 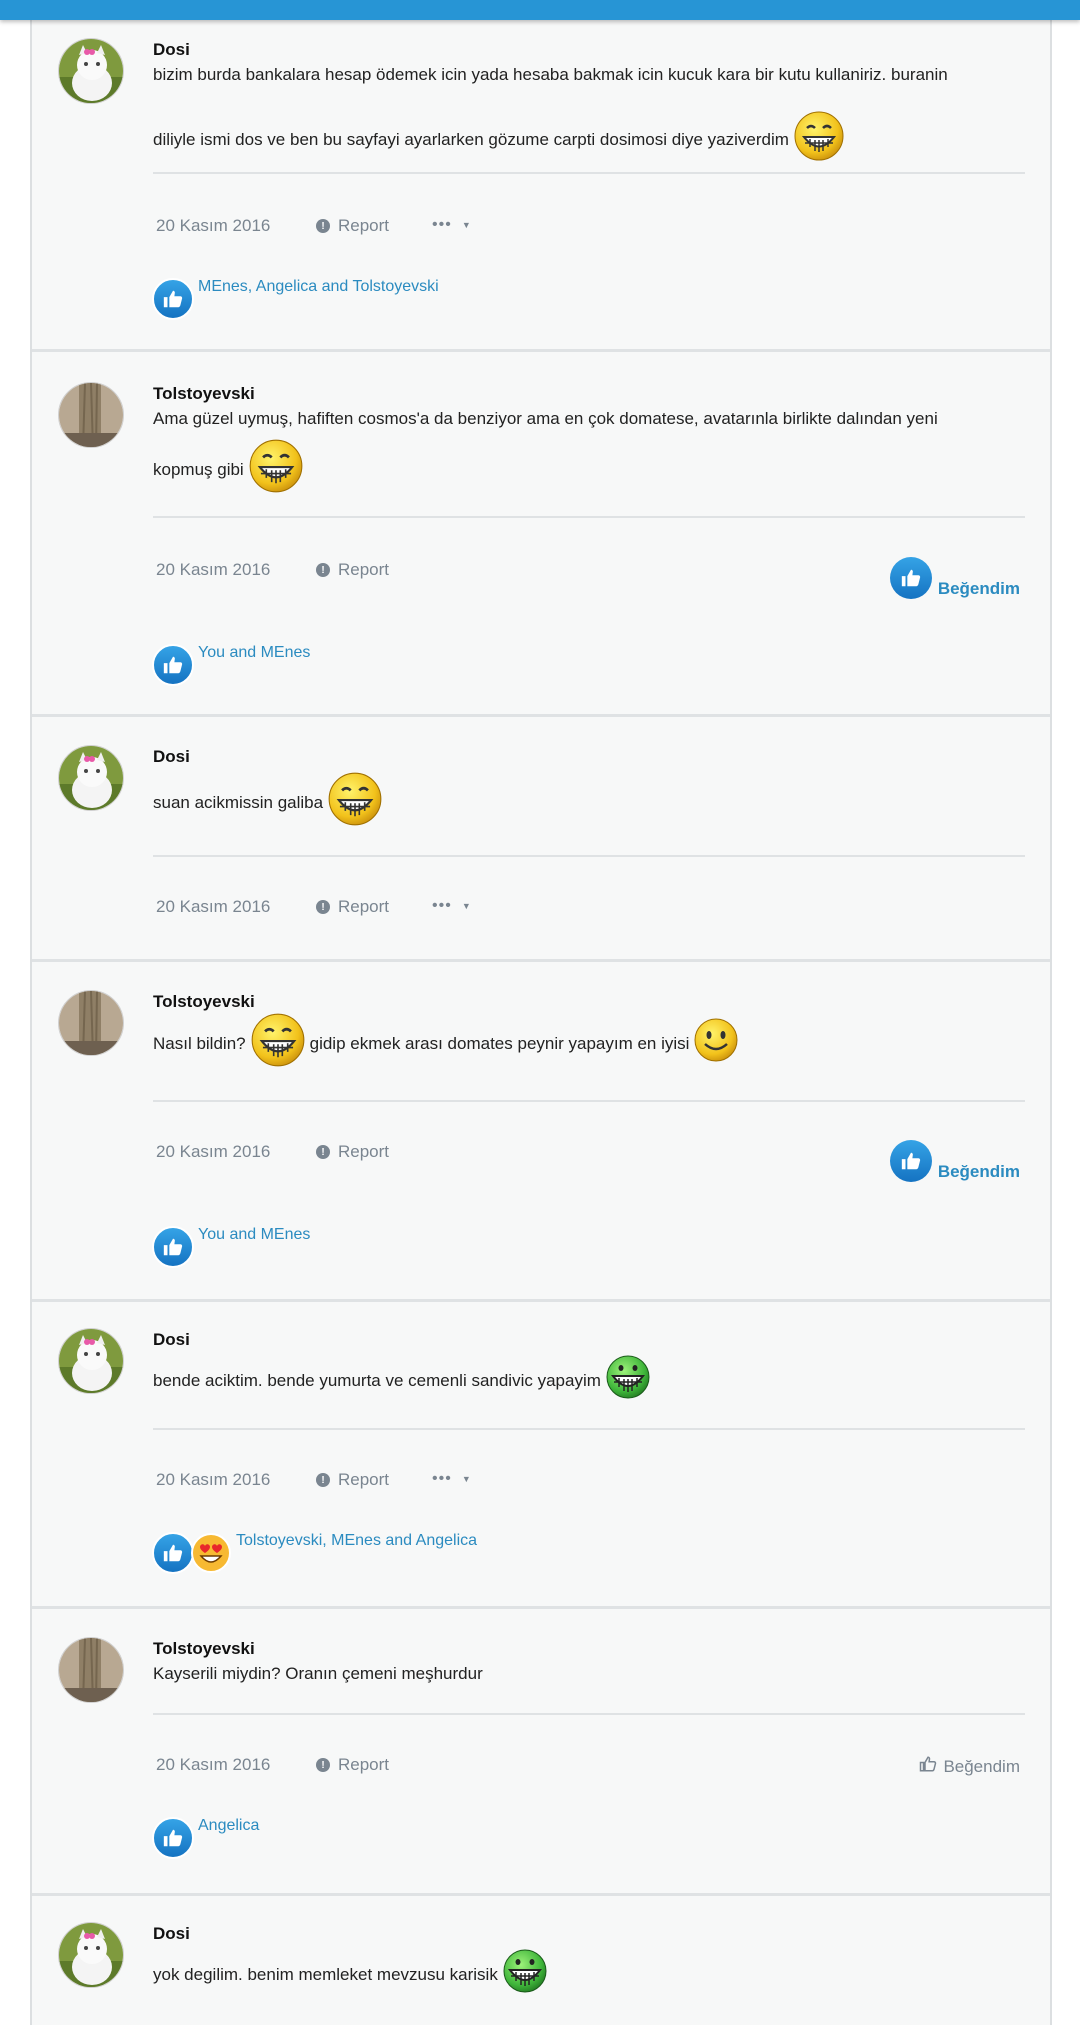 What do you see at coordinates (211, 1553) in the screenshot?
I see `heart-eyes-reaction-icon` at bounding box center [211, 1553].